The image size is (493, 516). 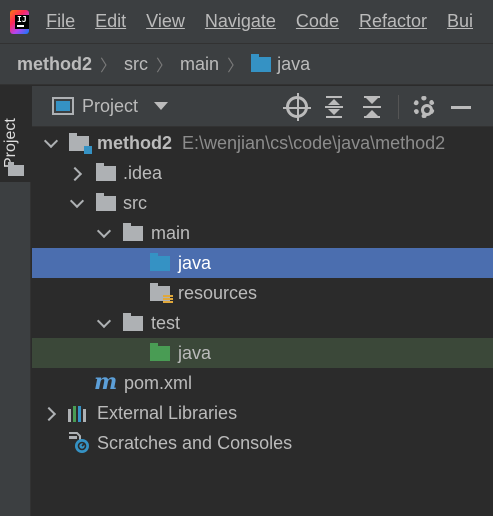 I want to click on tree-node-scratches: Scratches and Consoles, so click(x=262, y=443).